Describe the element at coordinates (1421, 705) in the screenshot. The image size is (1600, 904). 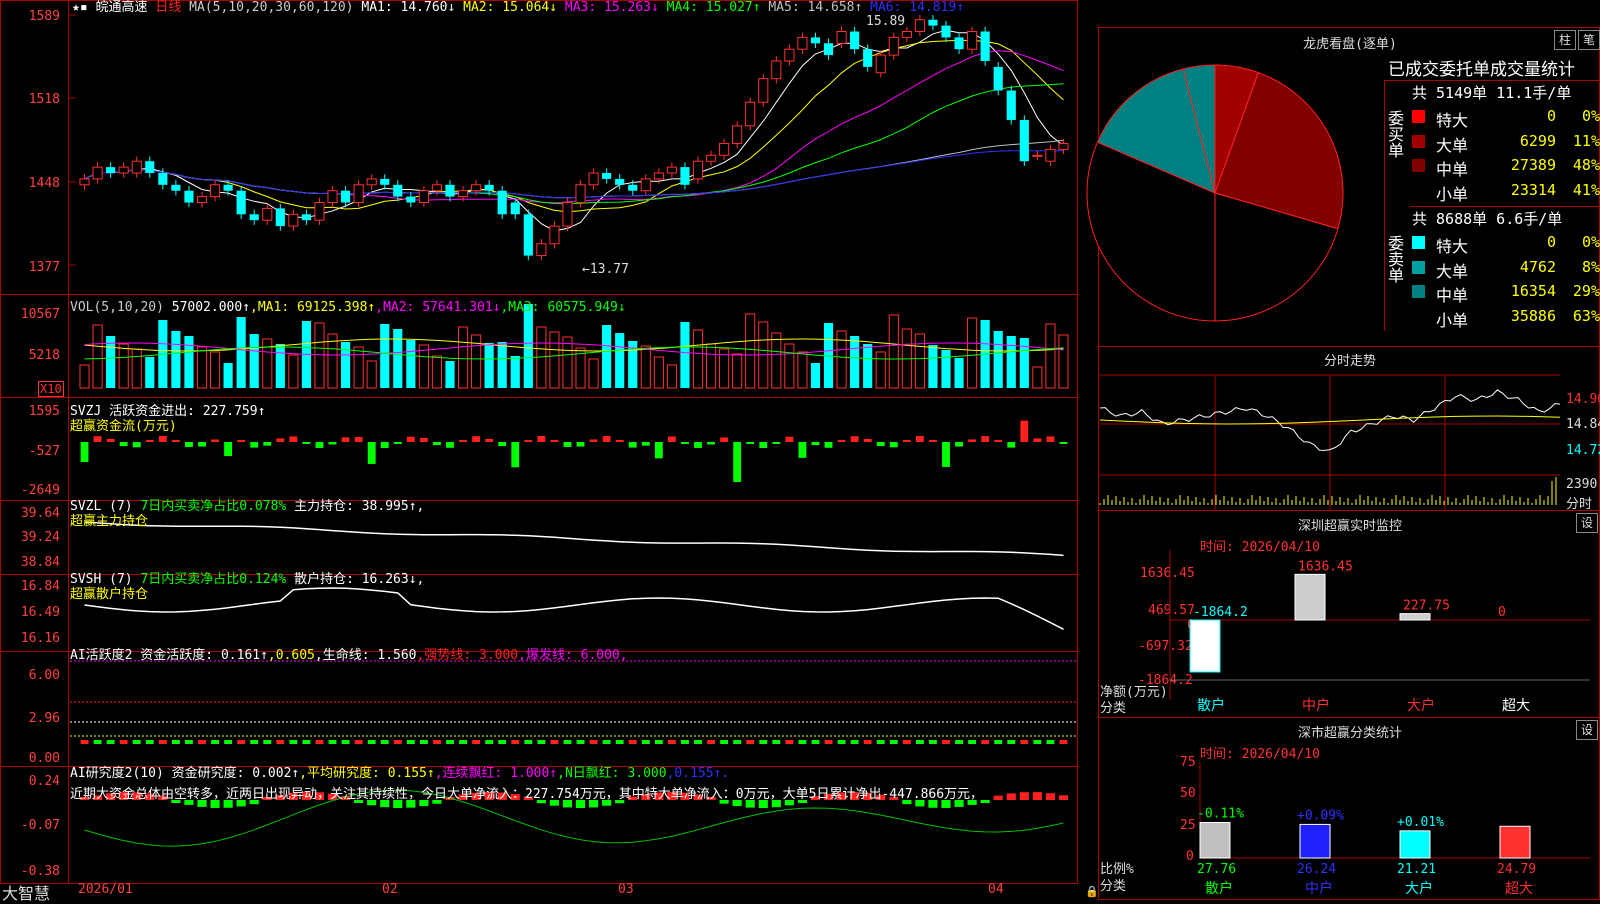
I see `monitor-category-label: 大户` at that location.